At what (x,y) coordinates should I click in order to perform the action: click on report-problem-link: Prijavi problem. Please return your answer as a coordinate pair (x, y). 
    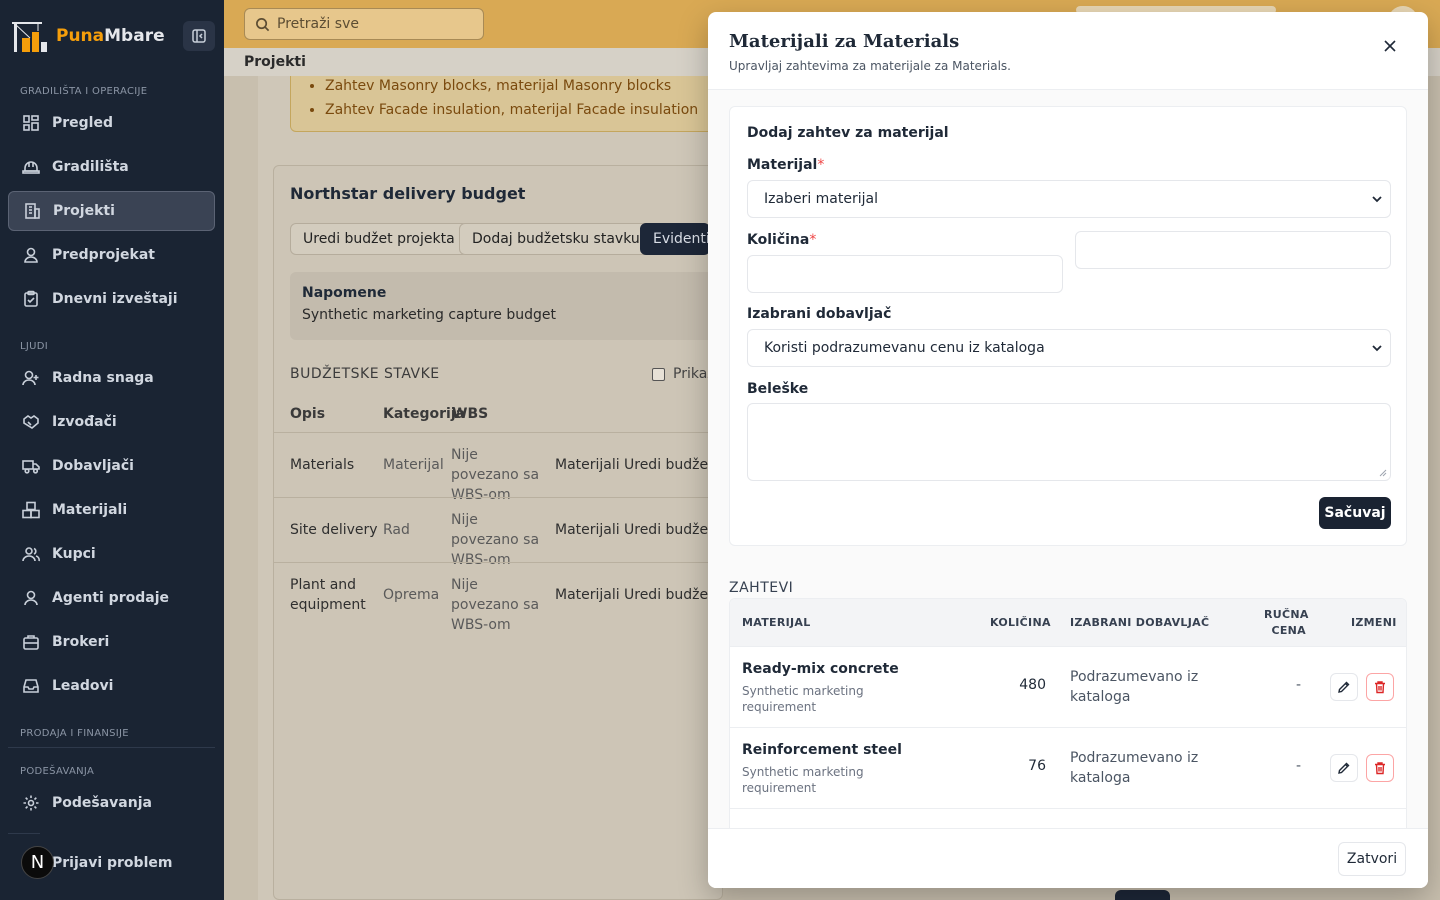
    Looking at the image, I should click on (112, 863).